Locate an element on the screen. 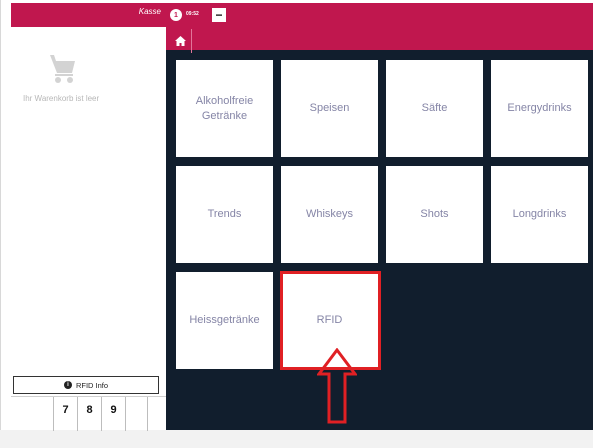 The width and height of the screenshot is (593, 448). key-blank is located at coordinates (136, 414).